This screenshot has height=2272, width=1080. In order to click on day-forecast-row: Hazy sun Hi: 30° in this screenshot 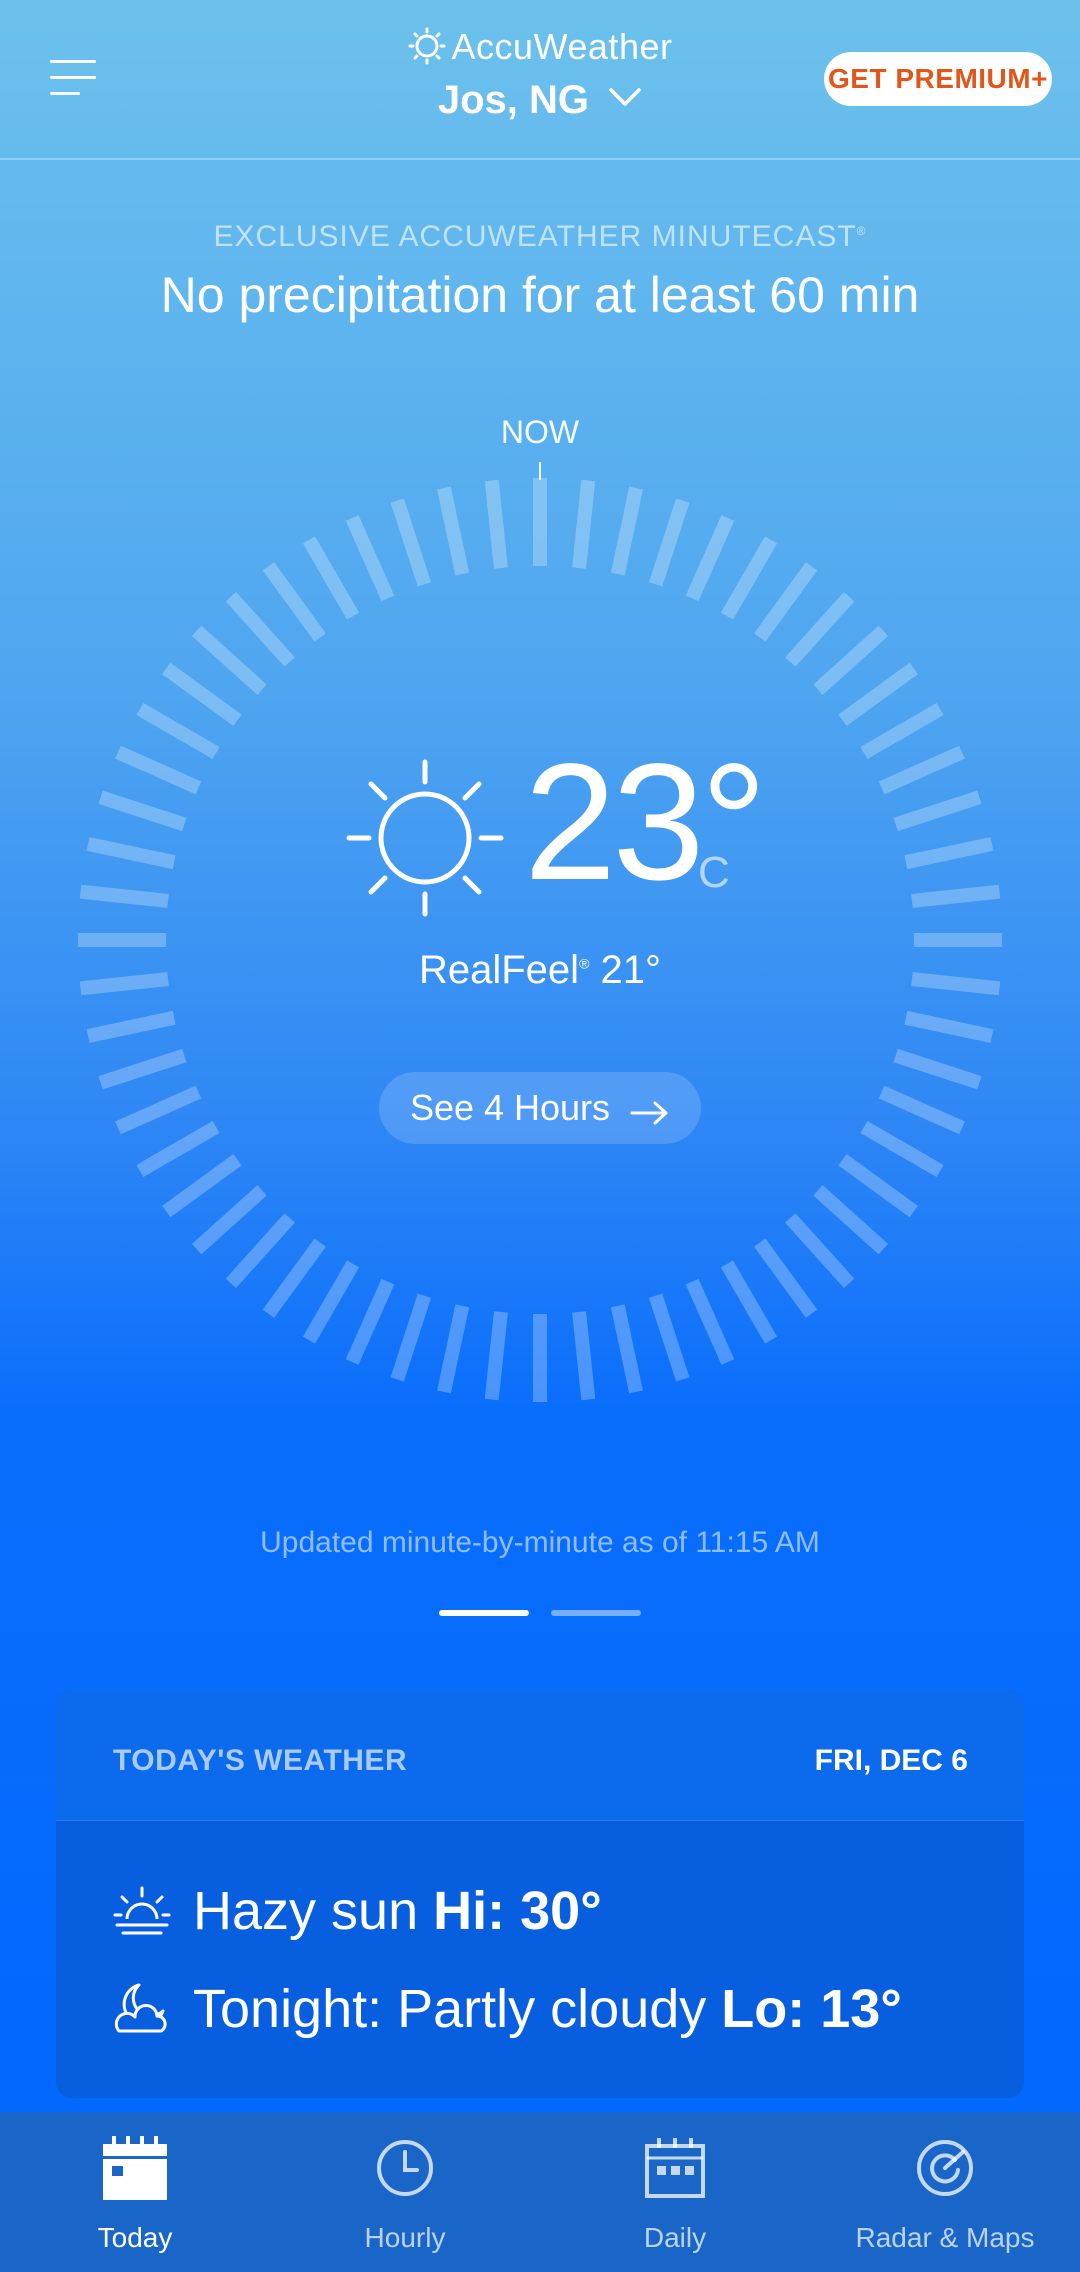, I will do `click(357, 1915)`.